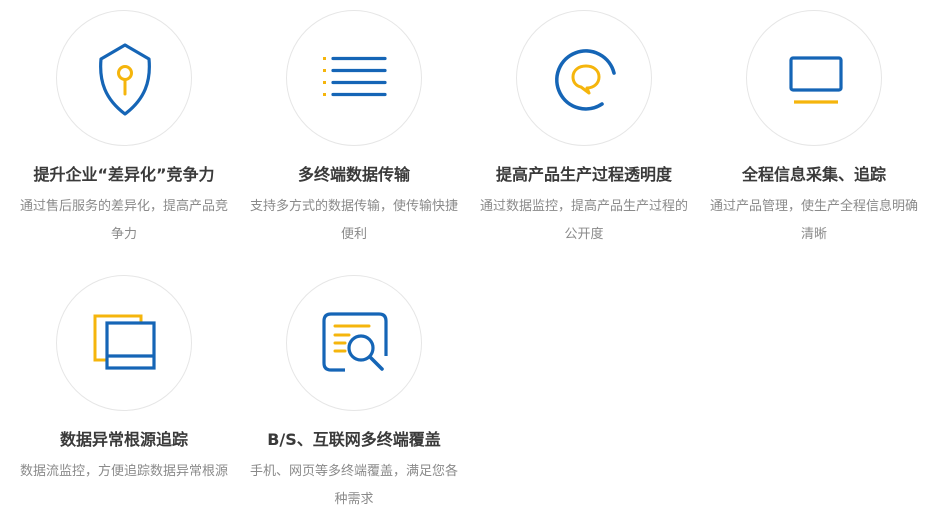 The width and height of the screenshot is (928, 515). Describe the element at coordinates (813, 174) in the screenshot. I see `feature-title: 全程信息采集、追踪` at that location.